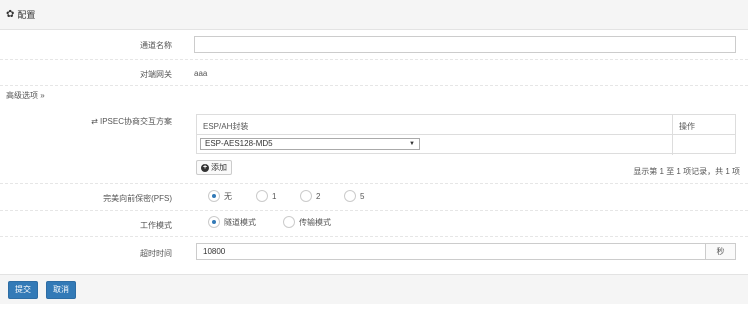 The height and width of the screenshot is (309, 748). What do you see at coordinates (226, 126) in the screenshot?
I see `column-header-encap: ESP/AH封装` at bounding box center [226, 126].